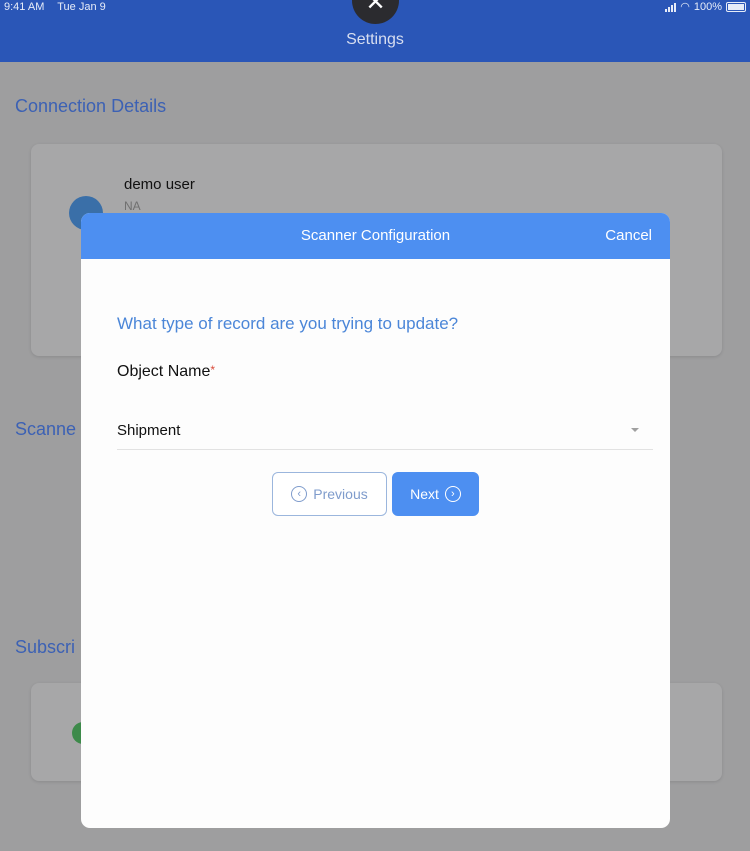 Image resolution: width=750 pixels, height=851 pixels. Describe the element at coordinates (149, 430) in the screenshot. I see `object-name-selected-value: Shipment` at that location.